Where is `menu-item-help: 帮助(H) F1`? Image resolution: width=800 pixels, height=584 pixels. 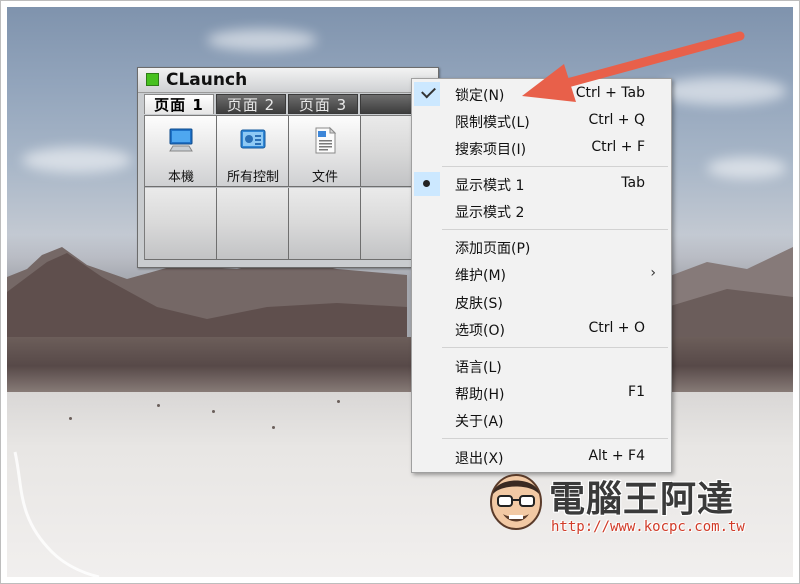
menu-item-help: 帮助(H) F1 is located at coordinates (541, 393).